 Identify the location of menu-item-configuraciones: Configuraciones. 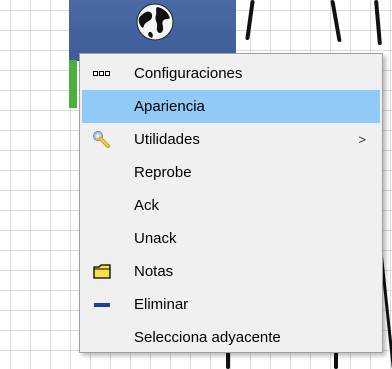
(231, 73).